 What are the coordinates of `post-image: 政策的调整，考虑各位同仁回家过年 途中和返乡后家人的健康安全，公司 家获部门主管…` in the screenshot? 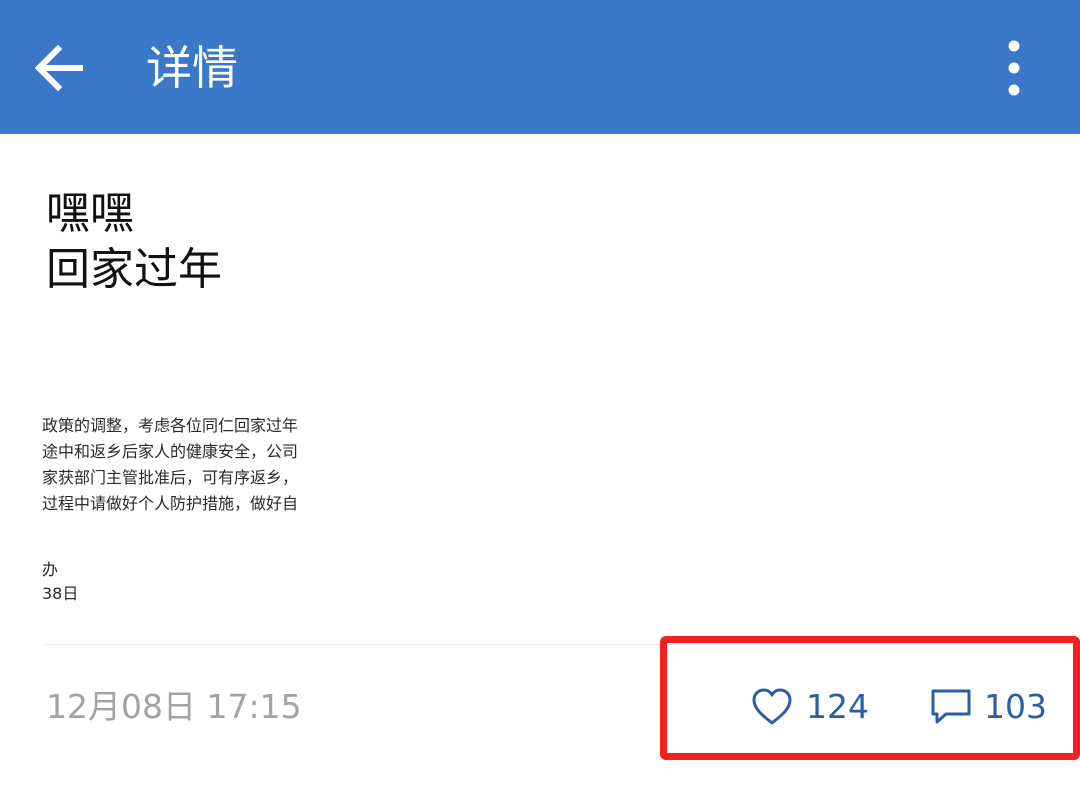 It's located at (181, 508).